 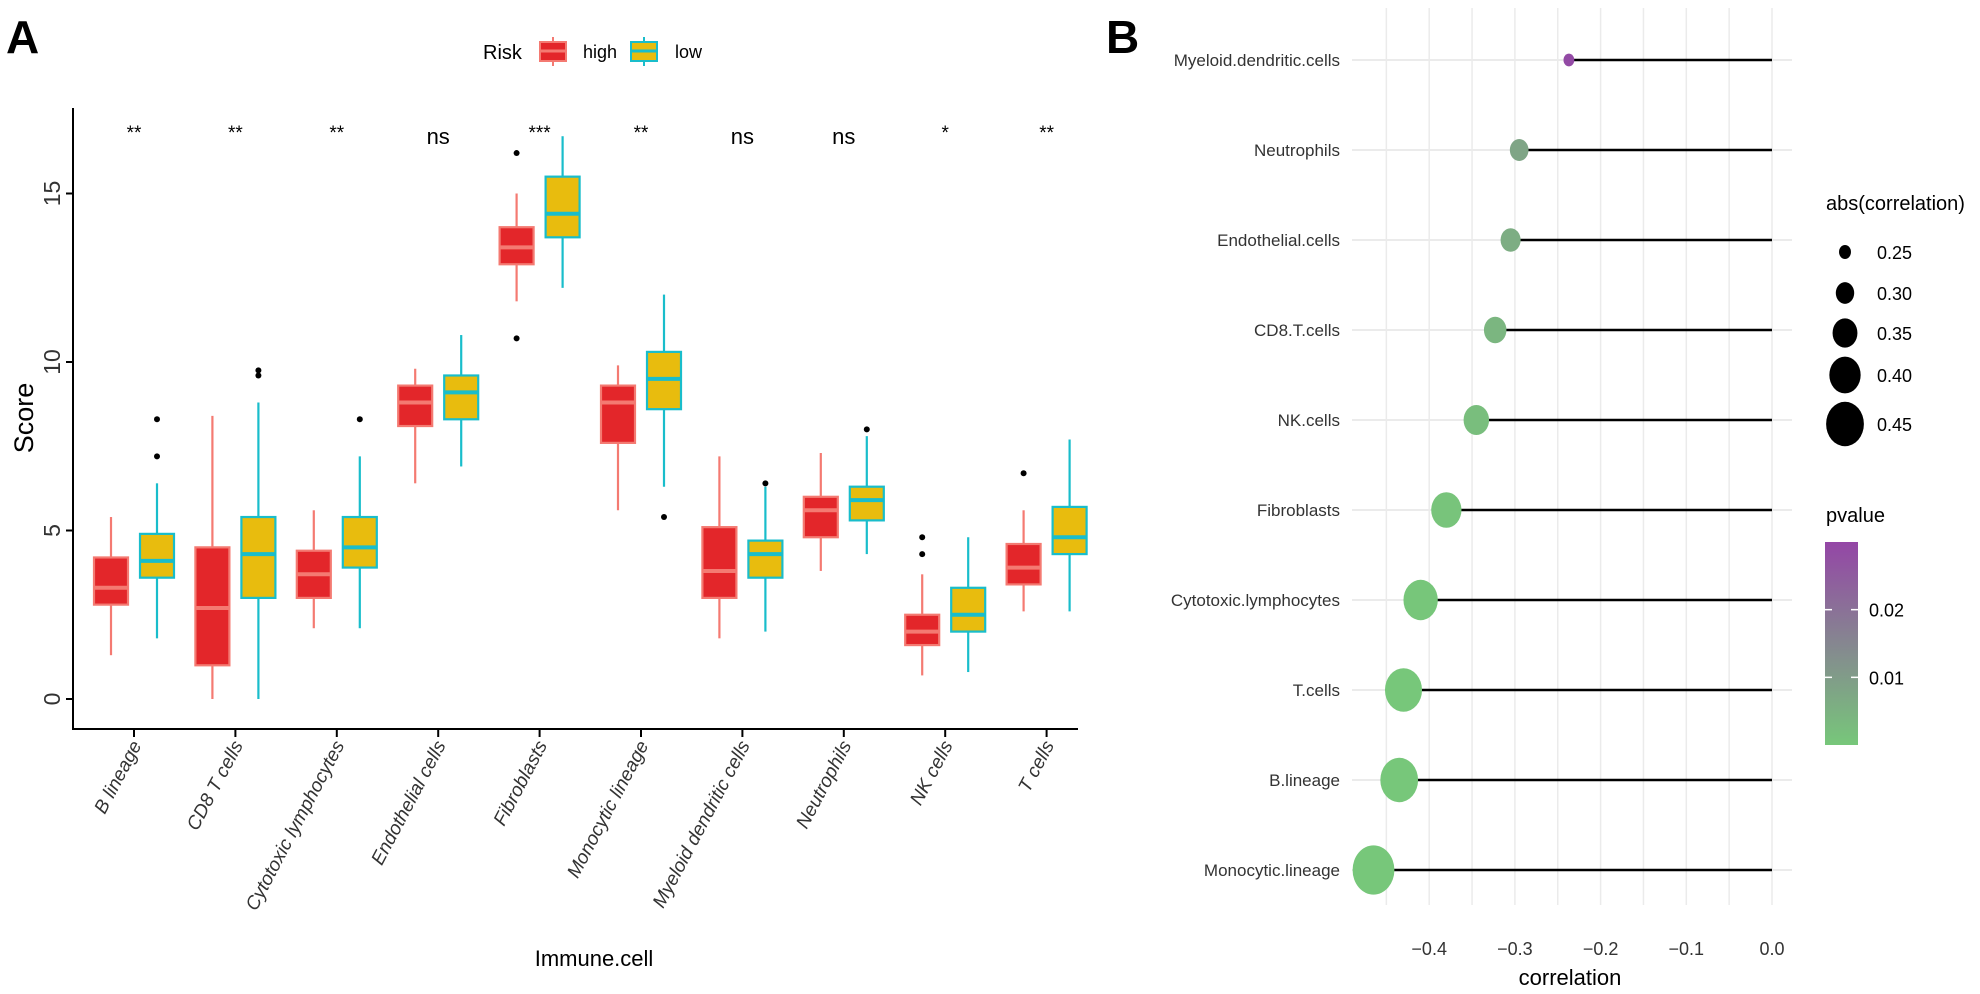 What do you see at coordinates (1894, 253) in the screenshot?
I see `size-legend-label: 0.25` at bounding box center [1894, 253].